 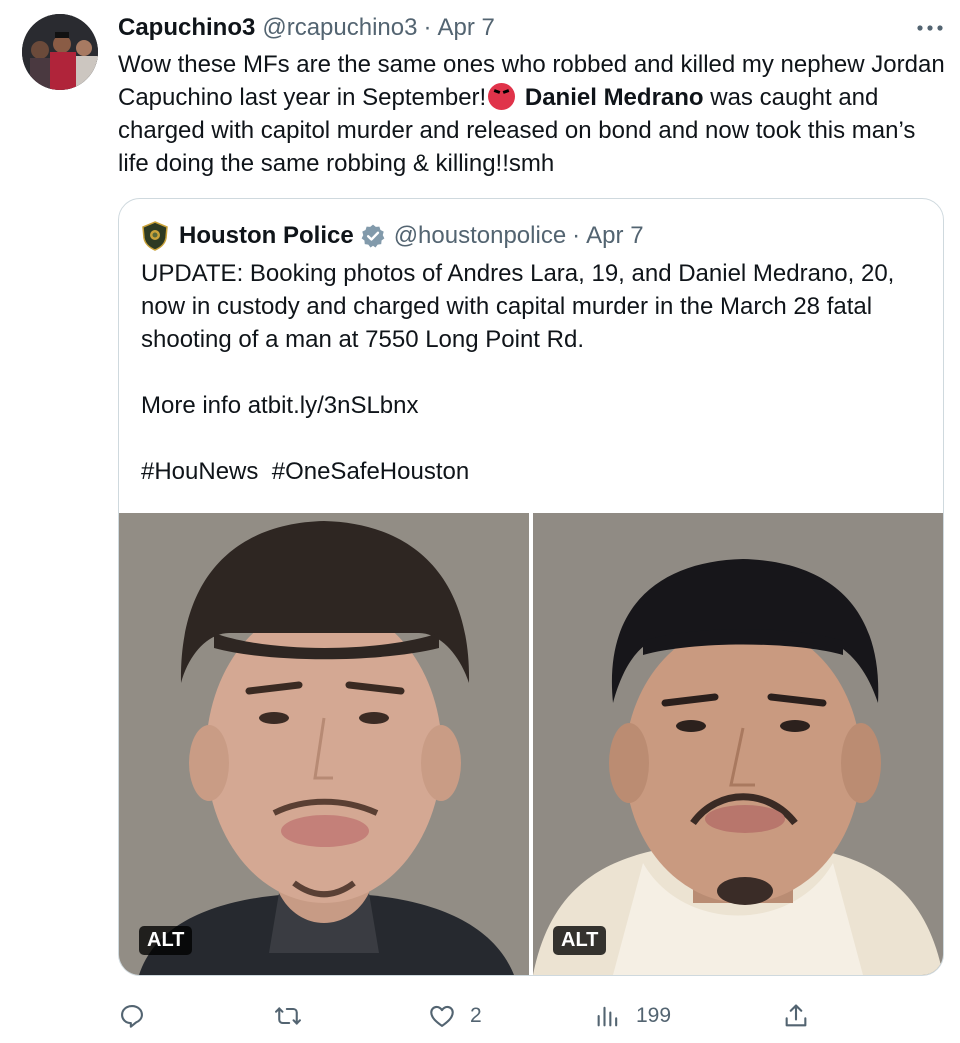 What do you see at coordinates (455, 1016) in the screenshot?
I see `like-button: 2` at bounding box center [455, 1016].